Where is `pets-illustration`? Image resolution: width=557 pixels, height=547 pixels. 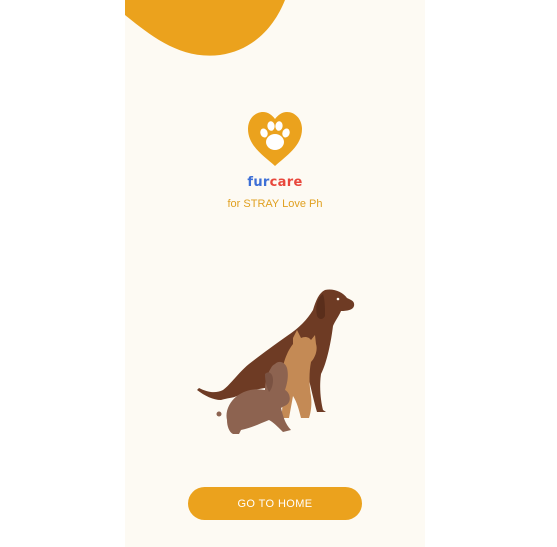
pets-illustration is located at coordinates (276, 361).